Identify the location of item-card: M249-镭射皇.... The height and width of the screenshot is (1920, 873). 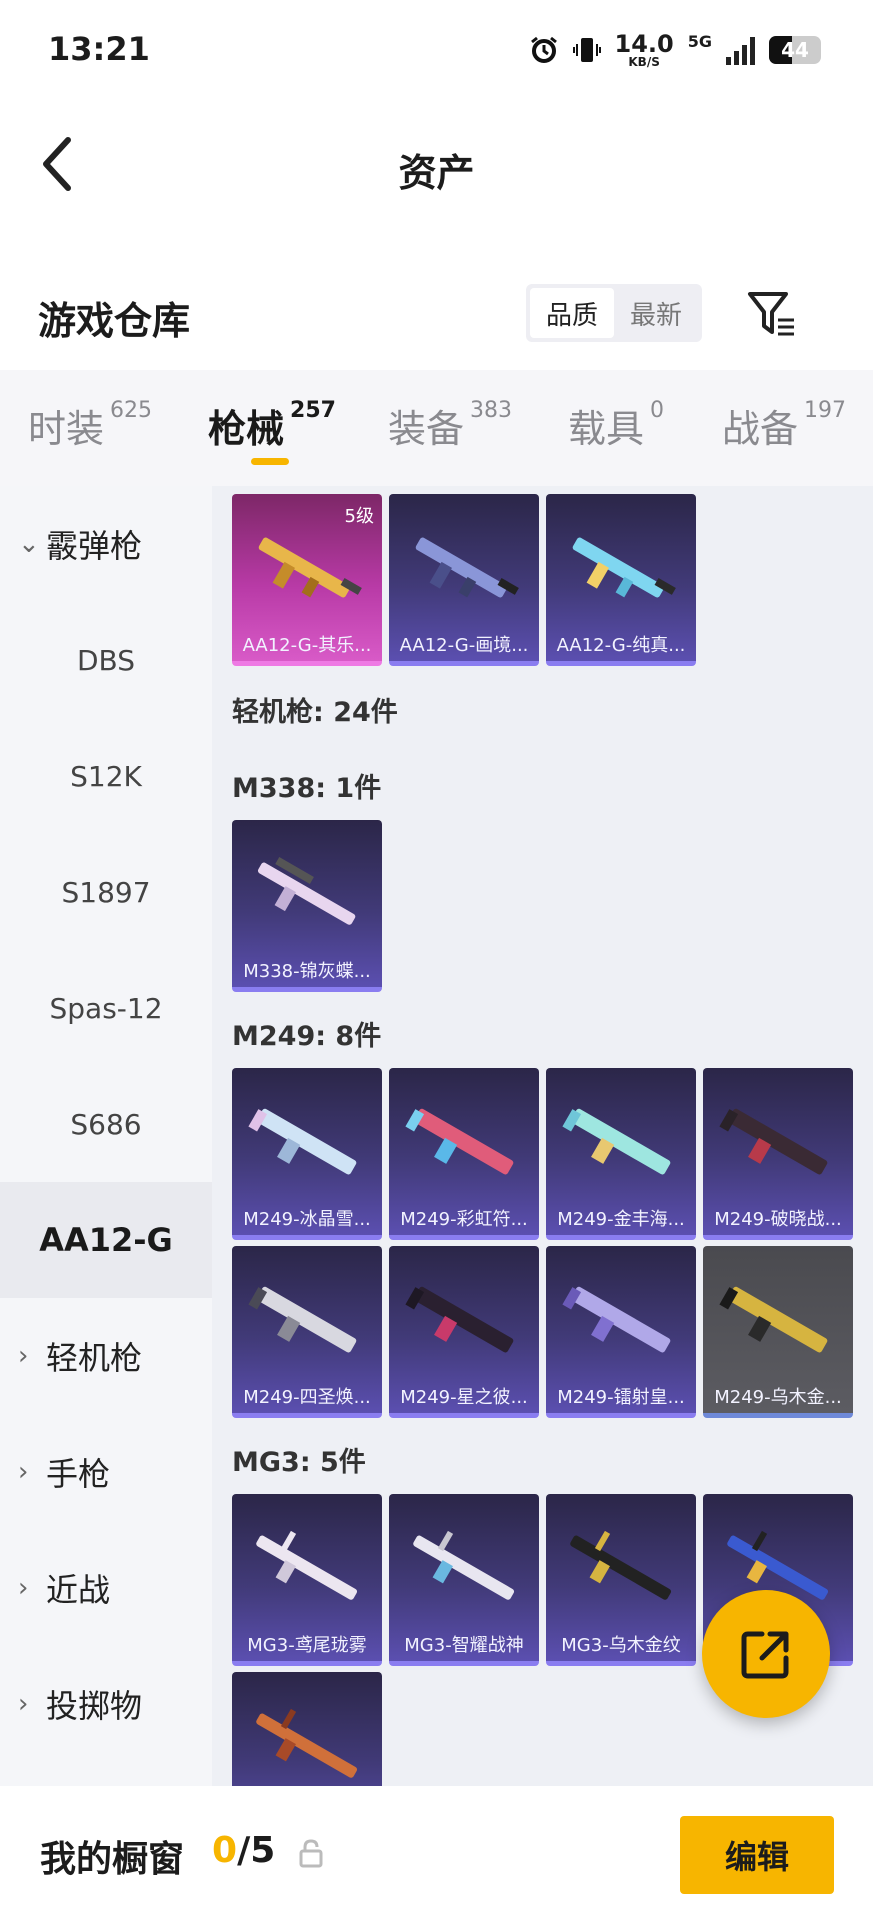
(621, 1332).